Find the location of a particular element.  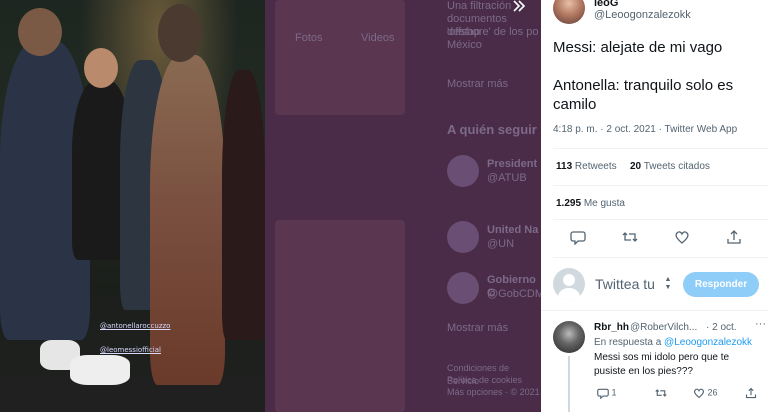

background-suggestion-handle: @GobCDMX is located at coordinates (514, 294).